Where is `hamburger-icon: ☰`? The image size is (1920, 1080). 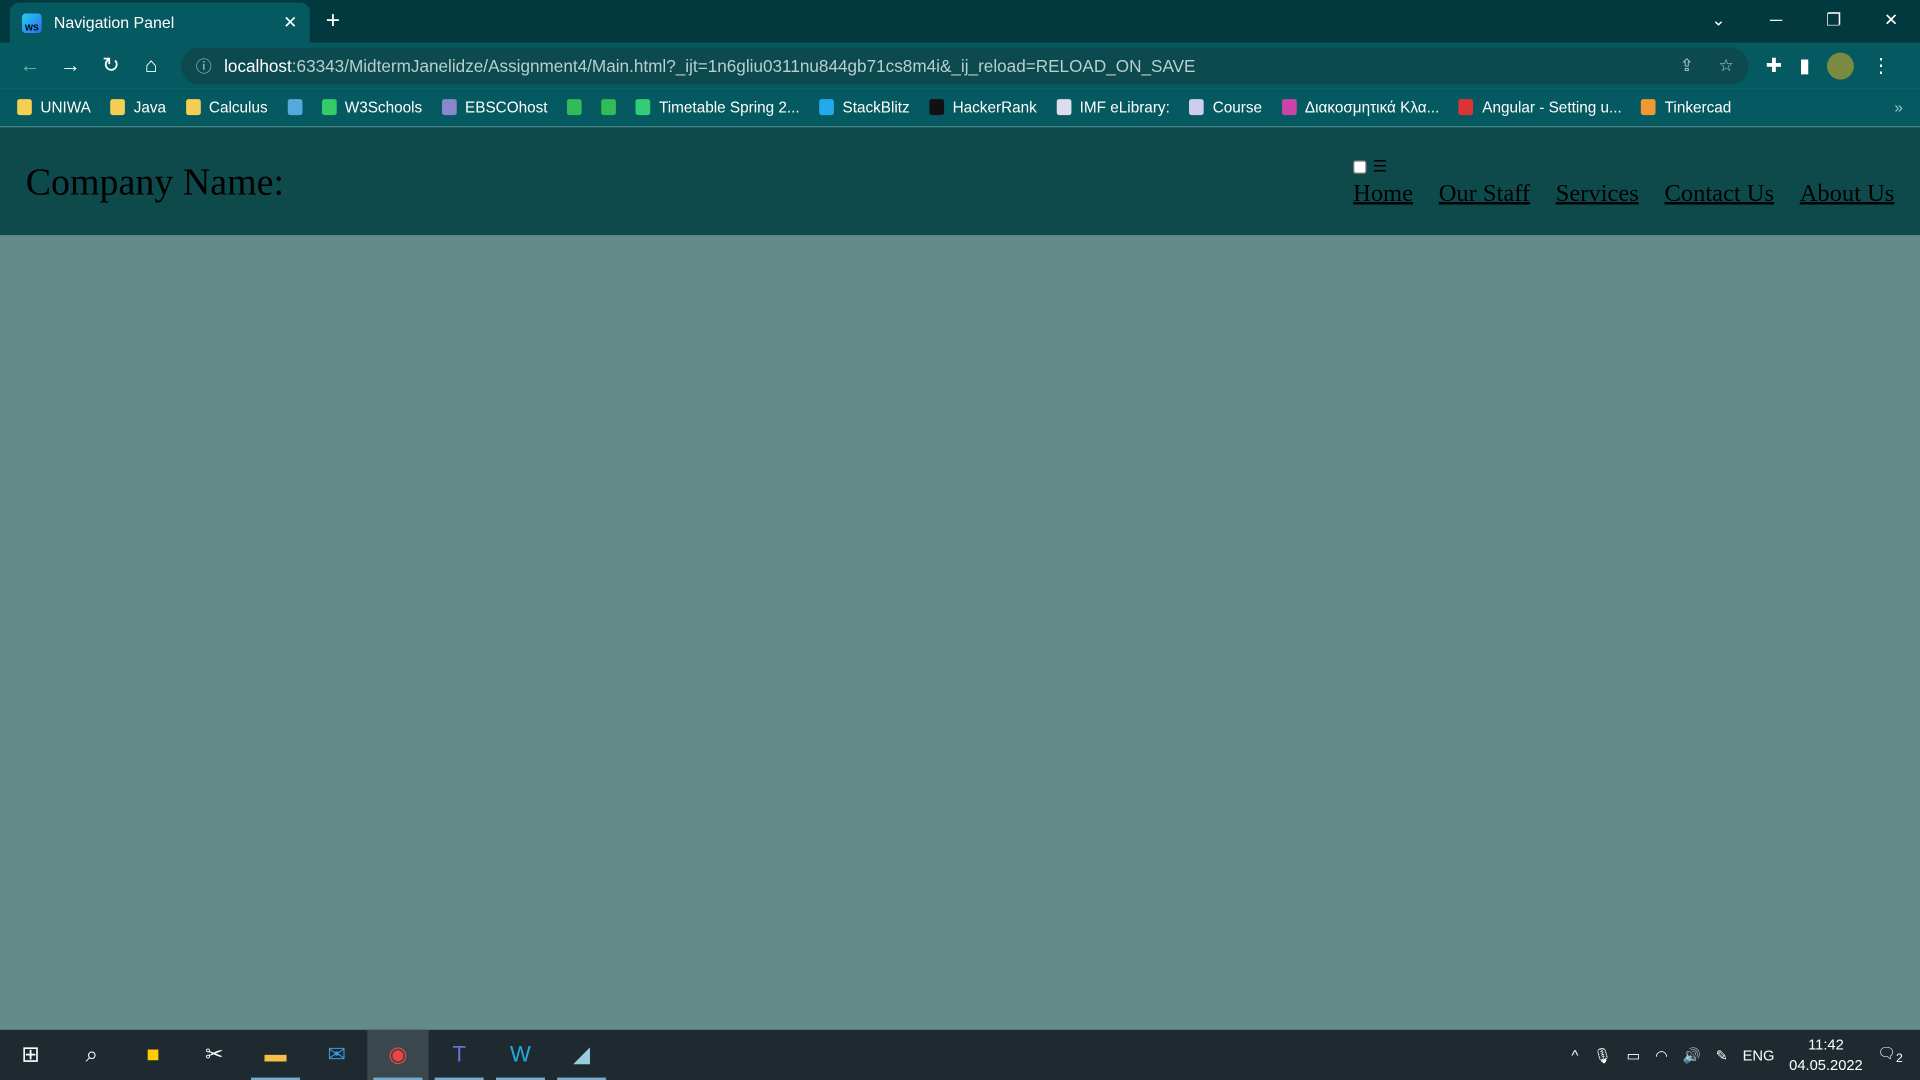
hamburger-icon: ☰ is located at coordinates (1380, 167).